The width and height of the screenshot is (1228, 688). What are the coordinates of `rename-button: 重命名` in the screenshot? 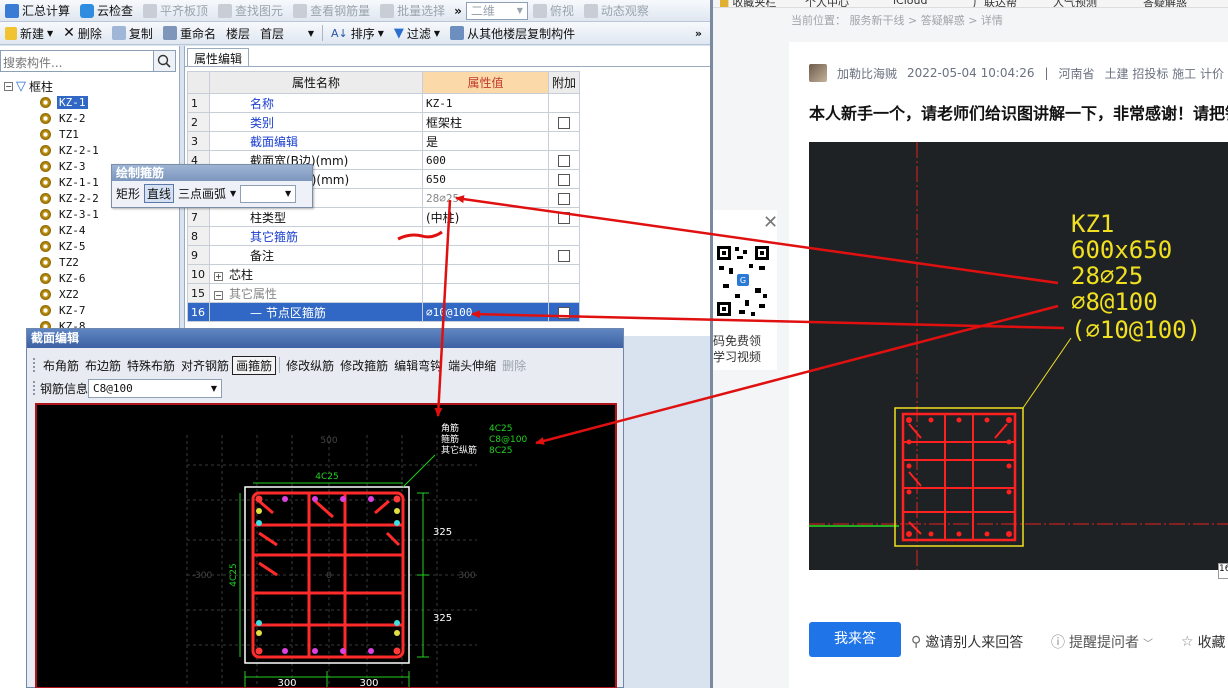 It's located at (189, 33).